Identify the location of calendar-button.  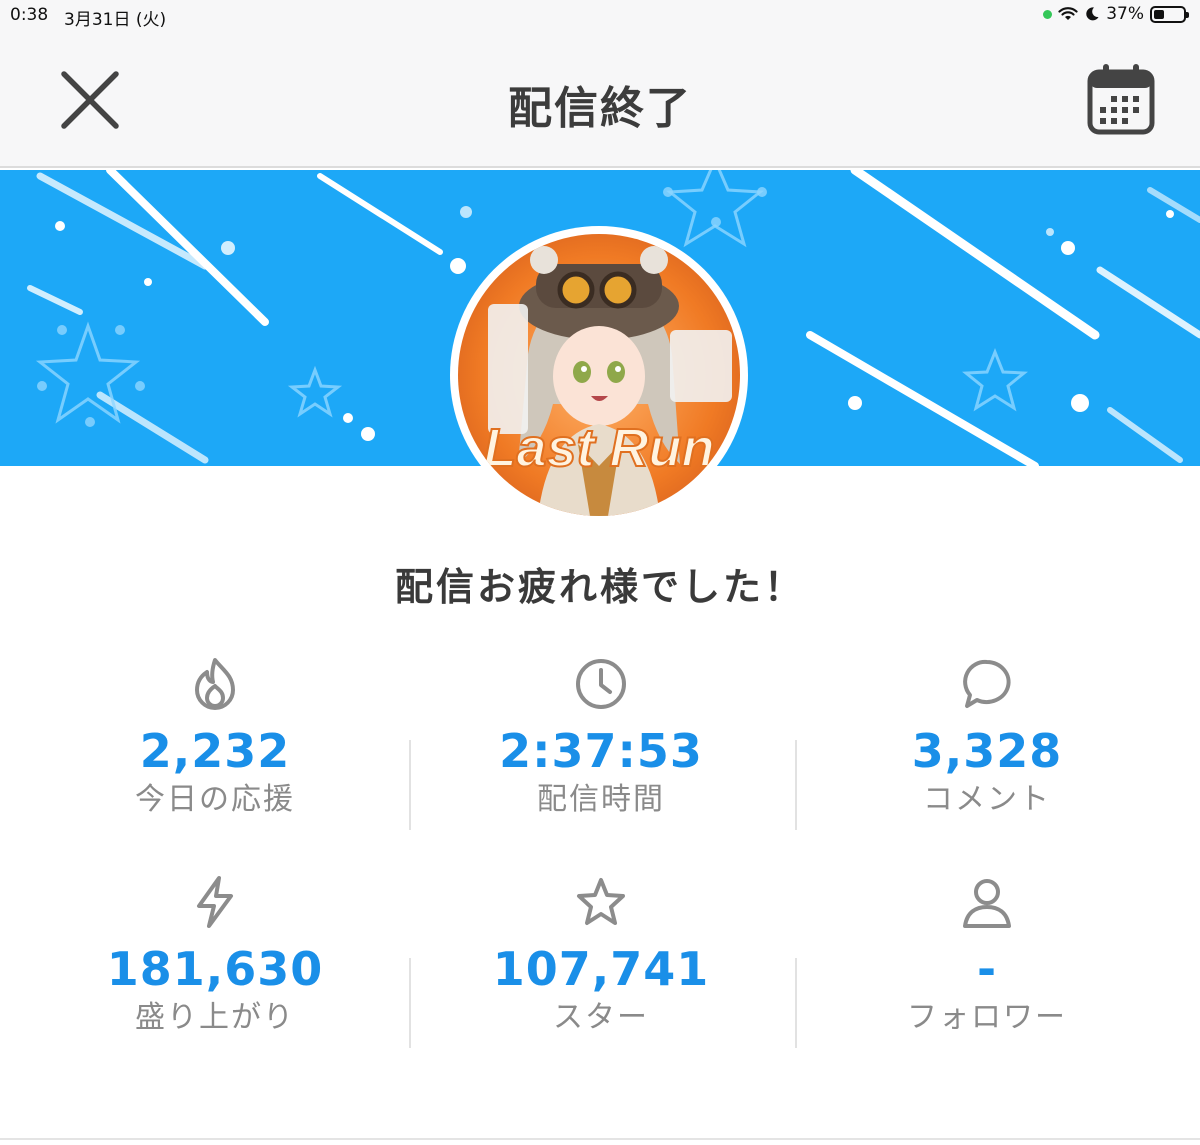
(1121, 99).